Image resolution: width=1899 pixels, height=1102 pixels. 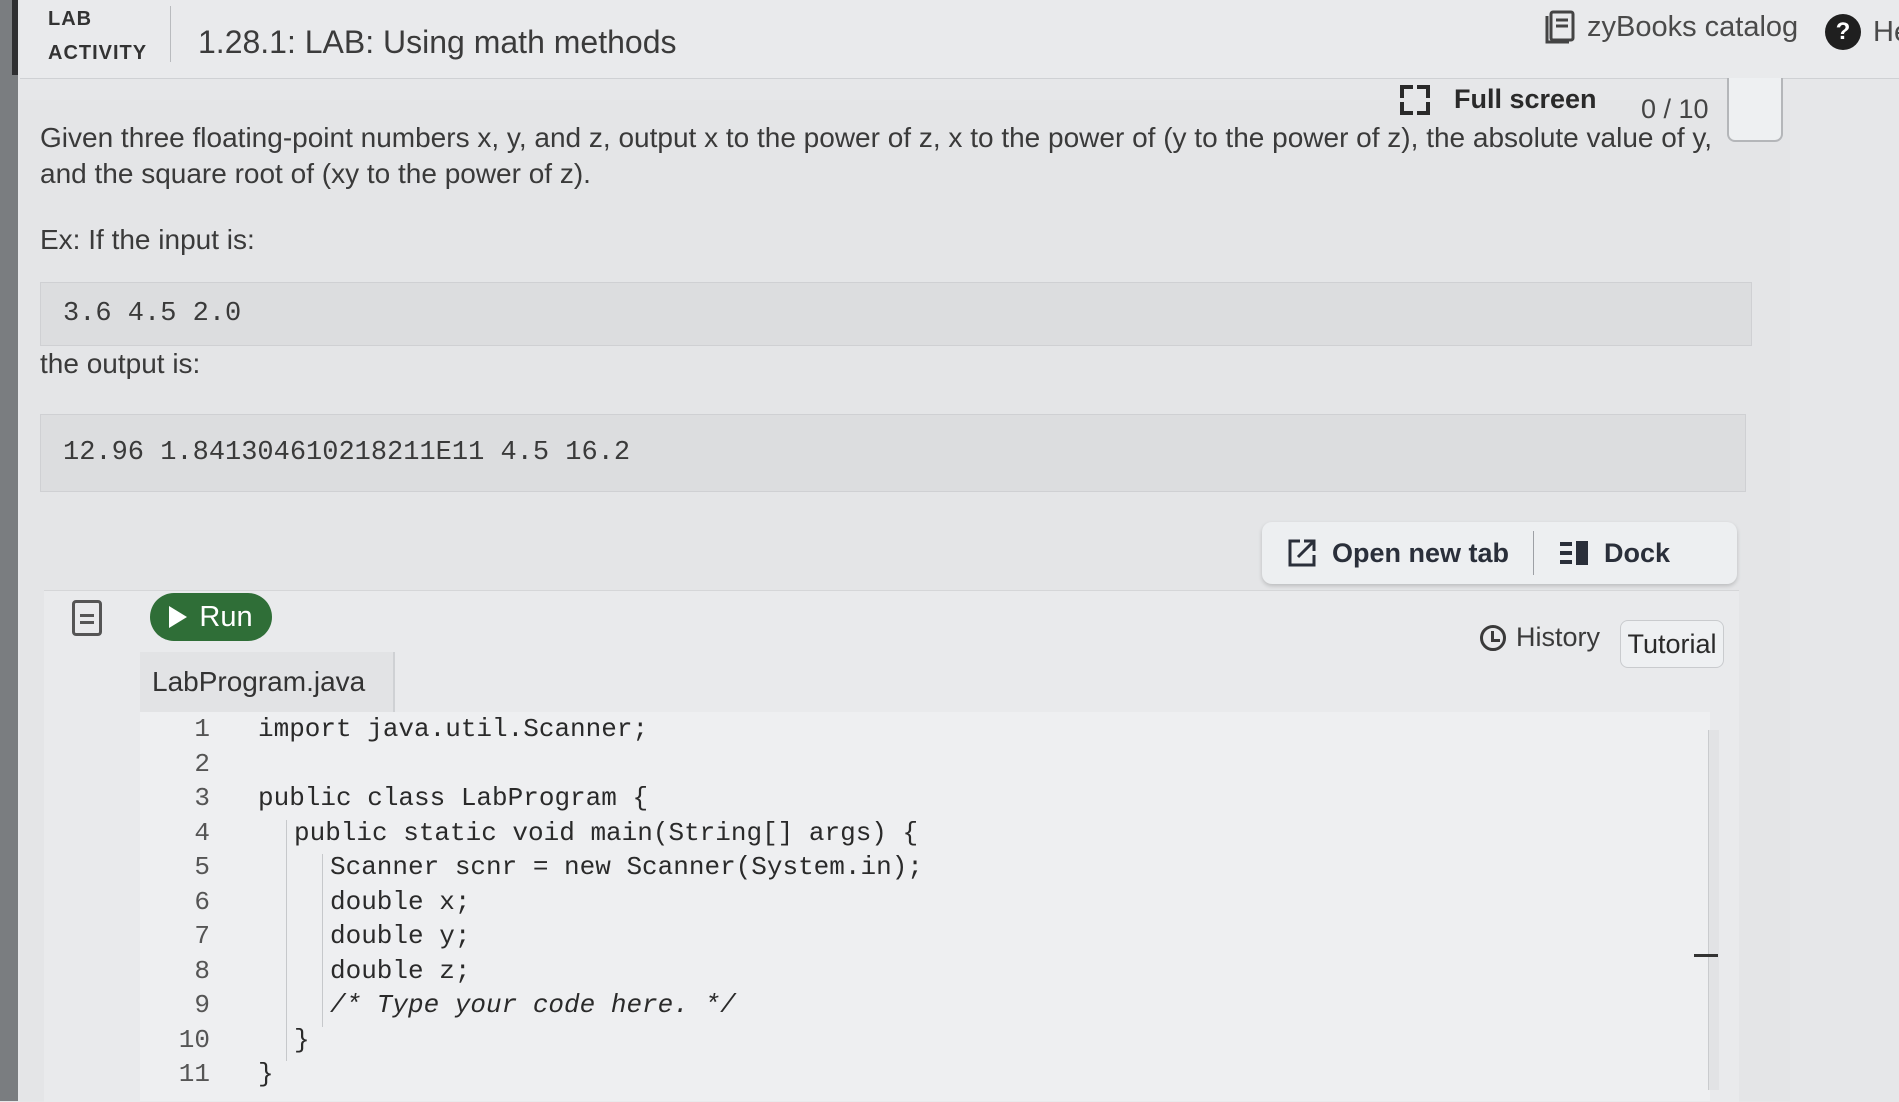 I want to click on line-number: 4, so click(x=202, y=832).